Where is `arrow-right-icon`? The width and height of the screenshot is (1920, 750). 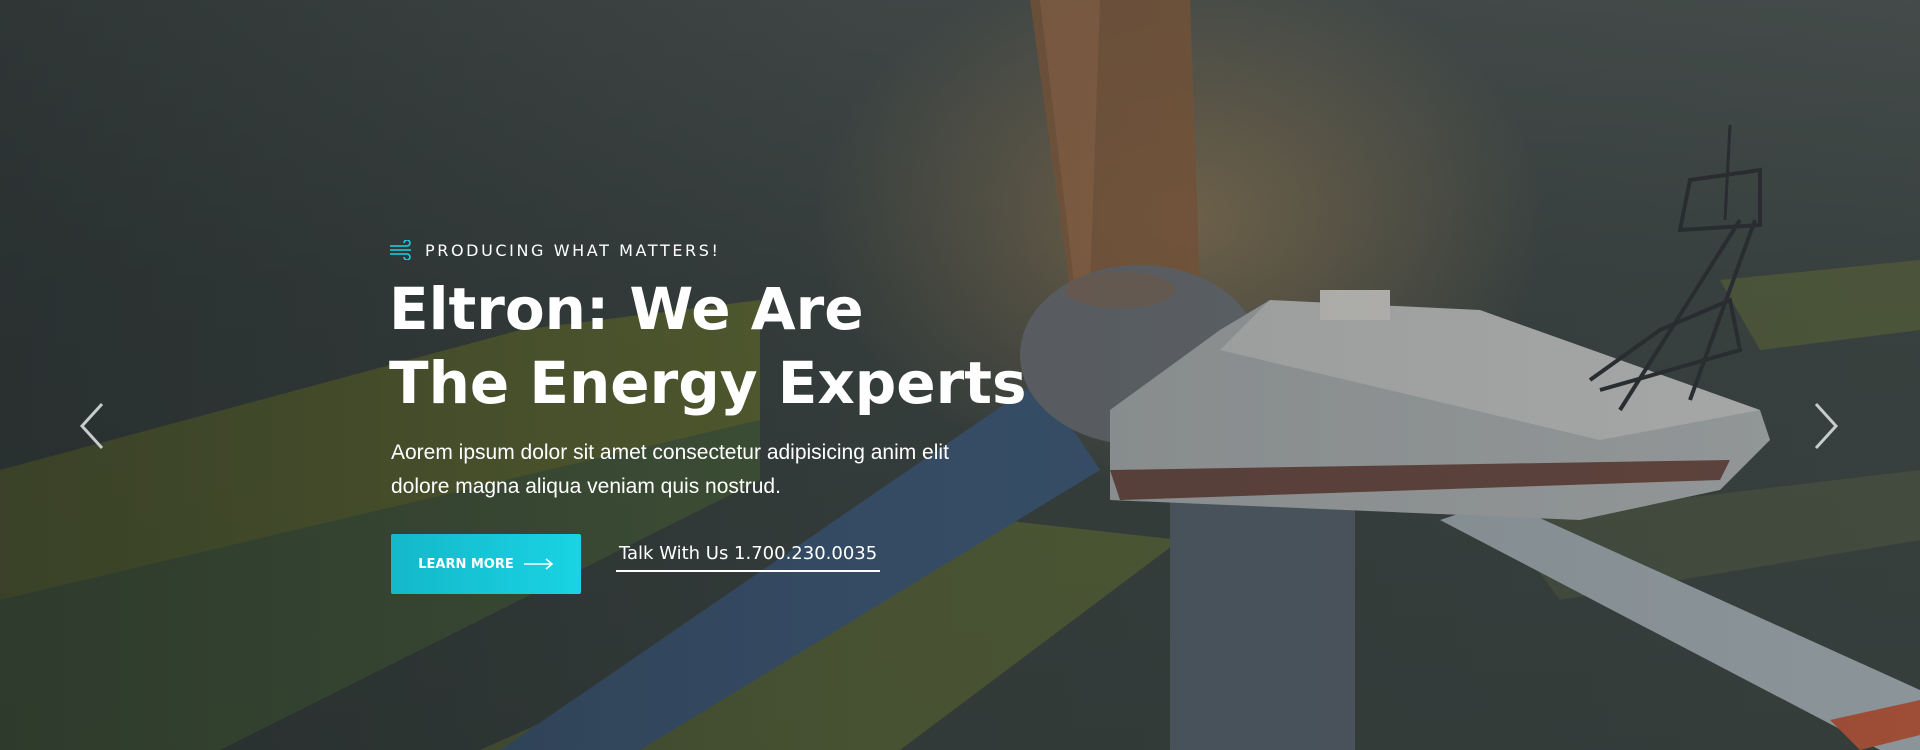
arrow-right-icon is located at coordinates (538, 564).